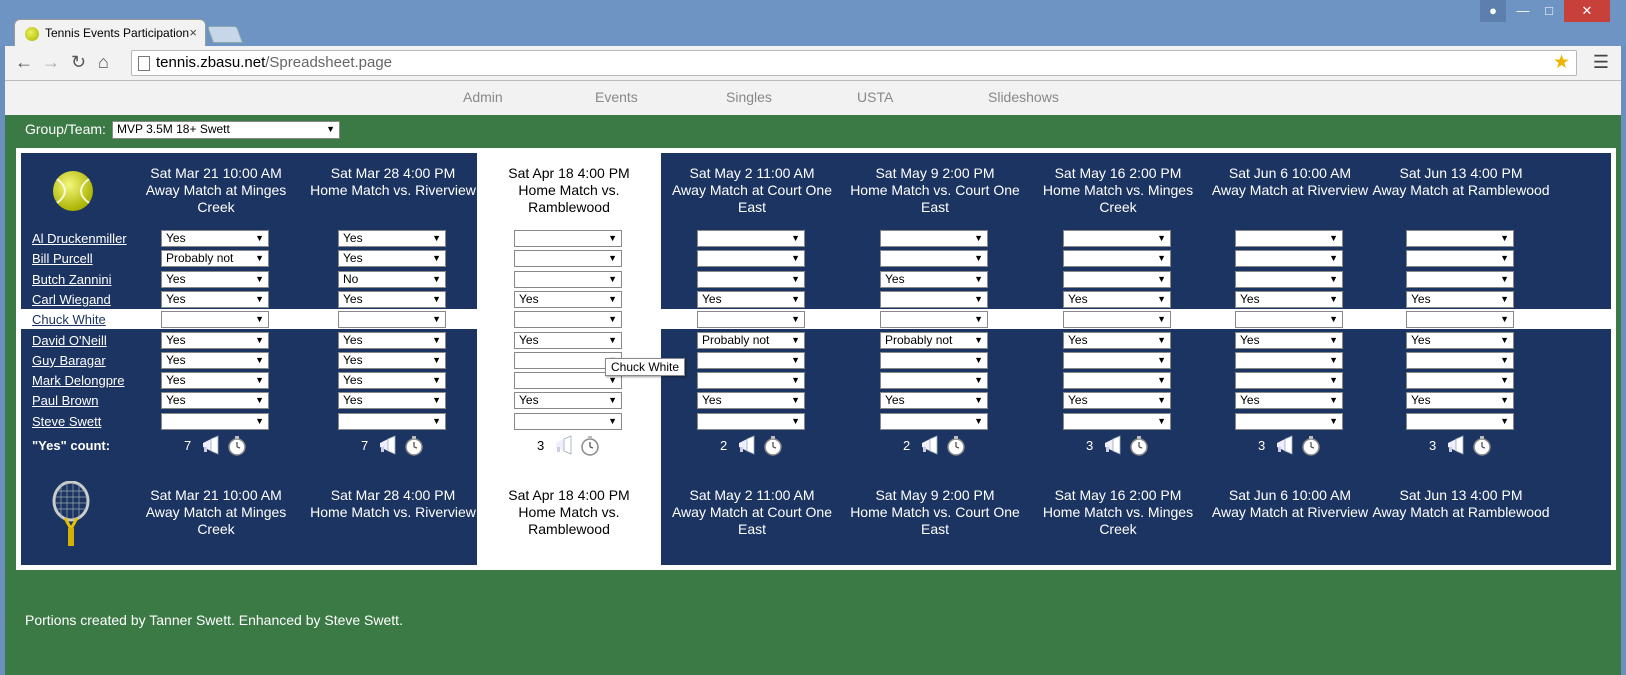 The image size is (1626, 675). I want to click on nav-link-admin: Admin, so click(483, 97).